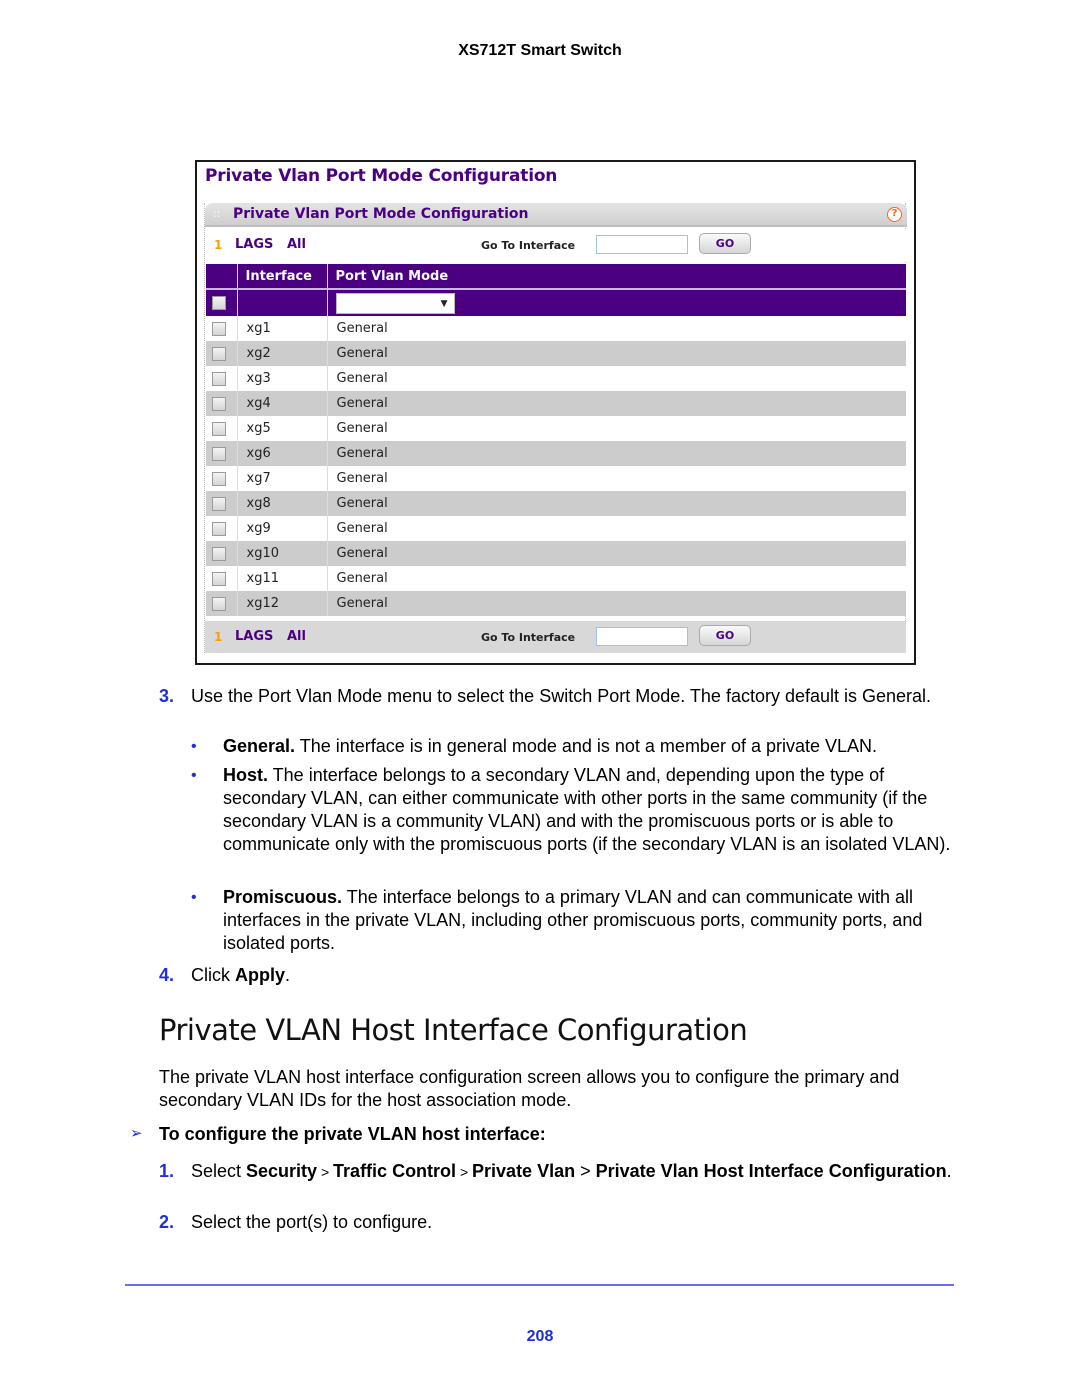 The image size is (1080, 1397). Describe the element at coordinates (282, 553) in the screenshot. I see `interface-cell: xg10` at that location.